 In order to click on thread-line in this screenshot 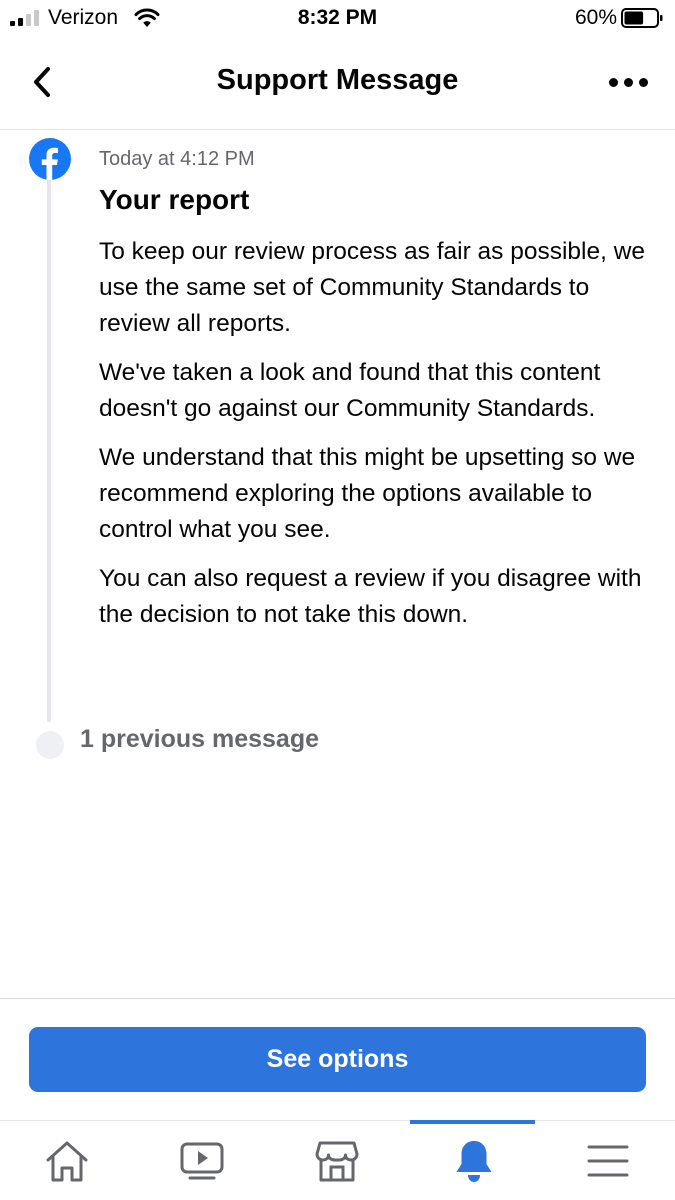, I will do `click(49, 449)`.